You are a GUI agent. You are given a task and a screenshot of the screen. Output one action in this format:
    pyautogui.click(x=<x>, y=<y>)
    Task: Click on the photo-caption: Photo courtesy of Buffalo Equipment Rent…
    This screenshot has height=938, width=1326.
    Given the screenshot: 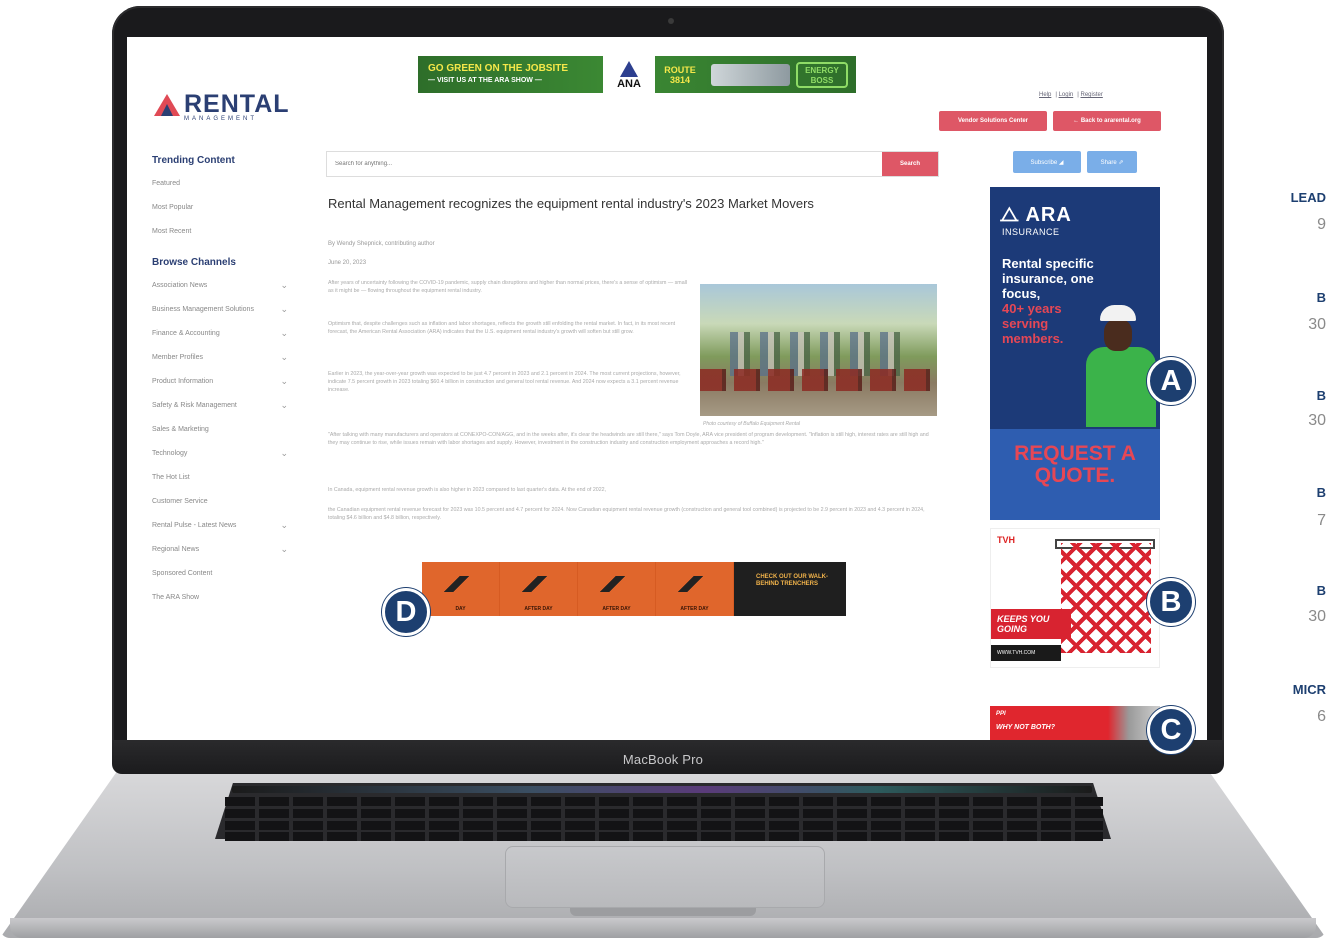 What is the action you would take?
    pyautogui.click(x=752, y=424)
    